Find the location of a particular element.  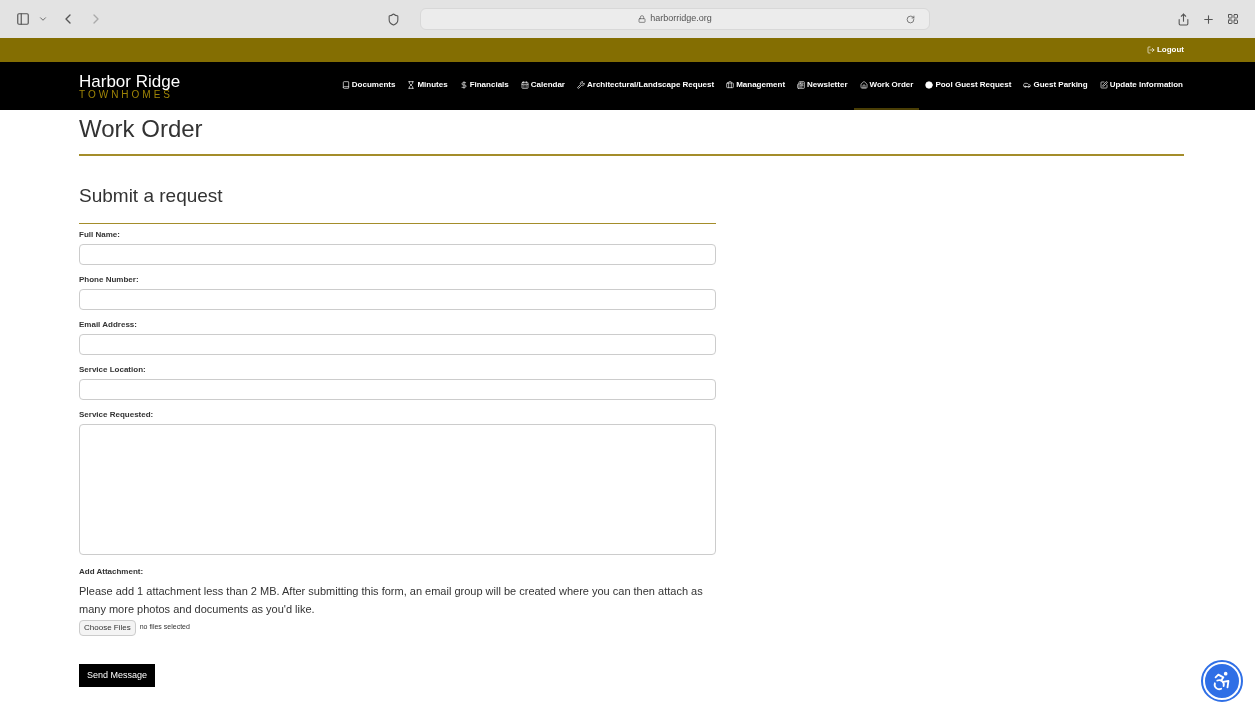

field-label: Email Address: is located at coordinates (108, 324).